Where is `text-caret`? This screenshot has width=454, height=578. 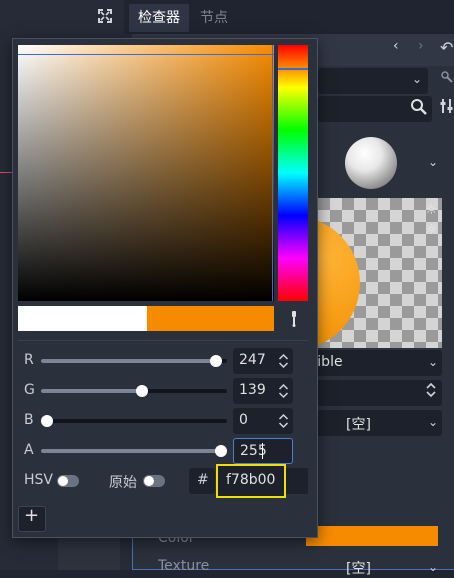 text-caret is located at coordinates (262, 451).